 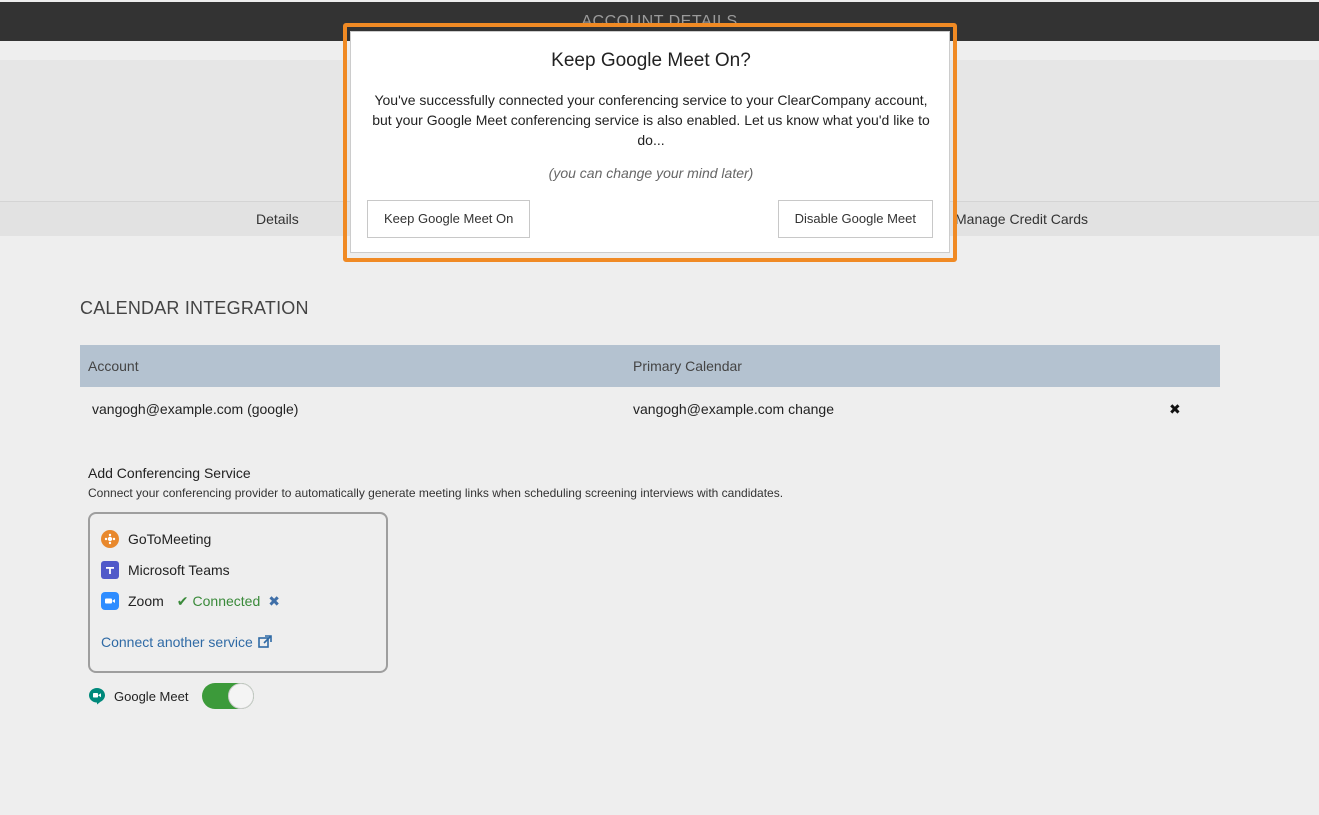 What do you see at coordinates (195, 409) in the screenshot?
I see `account-cell: vangogh@example.com (google)` at bounding box center [195, 409].